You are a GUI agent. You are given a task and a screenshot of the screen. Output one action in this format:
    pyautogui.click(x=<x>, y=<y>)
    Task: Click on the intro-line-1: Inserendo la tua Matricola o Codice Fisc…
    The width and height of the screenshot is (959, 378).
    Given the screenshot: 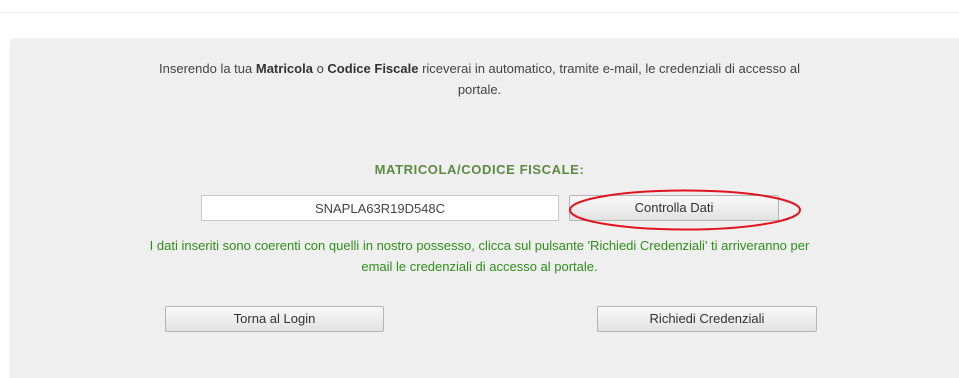 What is the action you would take?
    pyautogui.click(x=479, y=68)
    